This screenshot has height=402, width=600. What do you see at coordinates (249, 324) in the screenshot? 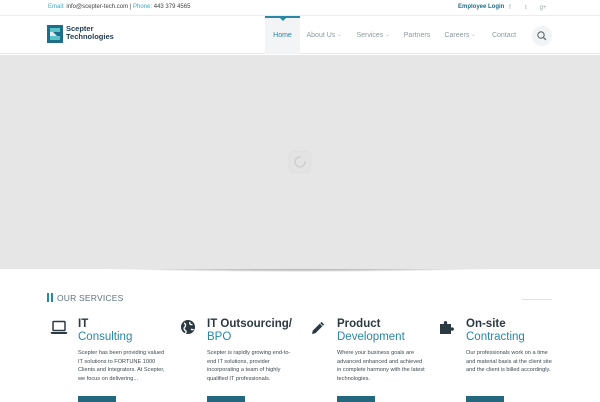
I see `service-title: IT Outsourcing/` at bounding box center [249, 324].